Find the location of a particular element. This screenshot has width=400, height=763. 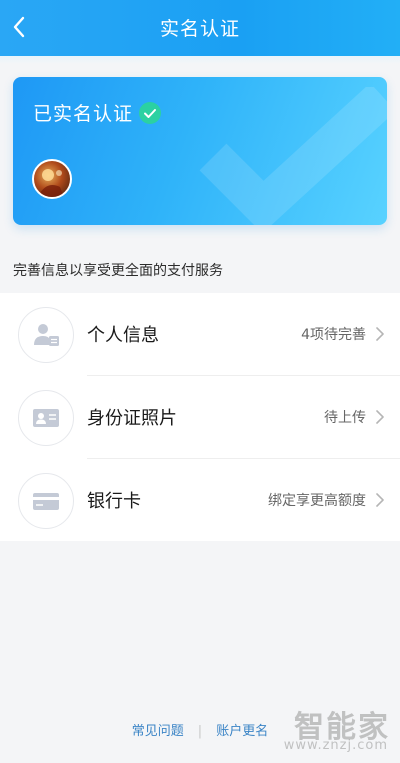

row-status: 绑定享更高额度 is located at coordinates (317, 501).